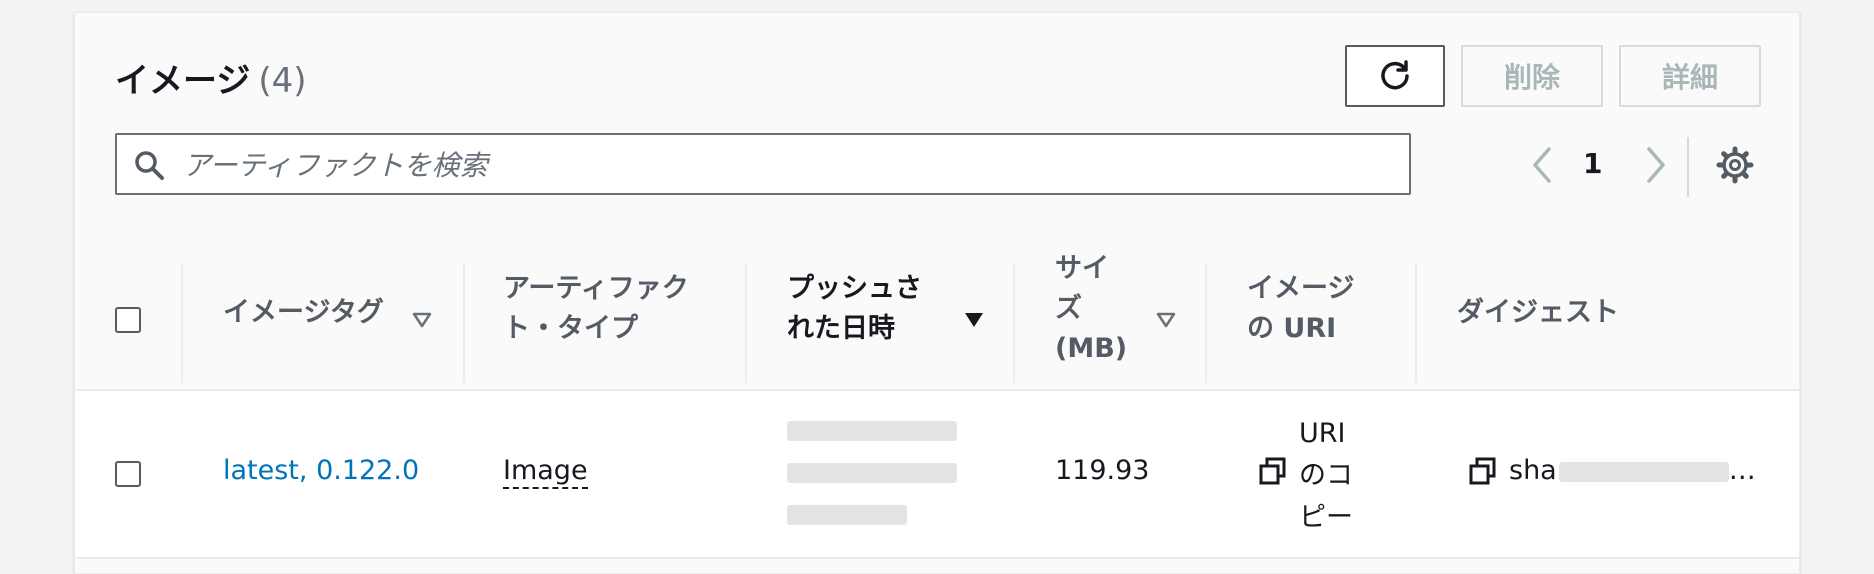  I want to click on column-header-label: サイ, so click(1082, 268).